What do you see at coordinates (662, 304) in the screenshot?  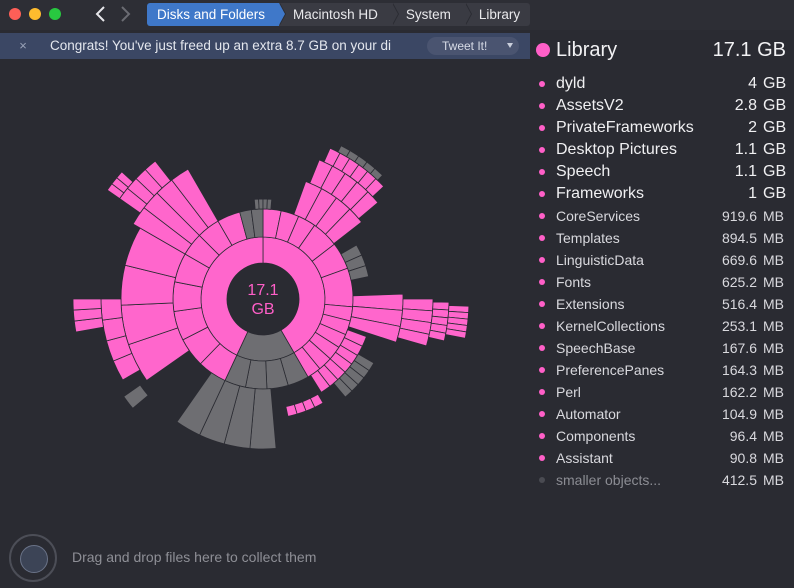 I see `list-item: Extensions 516.4 MB` at bounding box center [662, 304].